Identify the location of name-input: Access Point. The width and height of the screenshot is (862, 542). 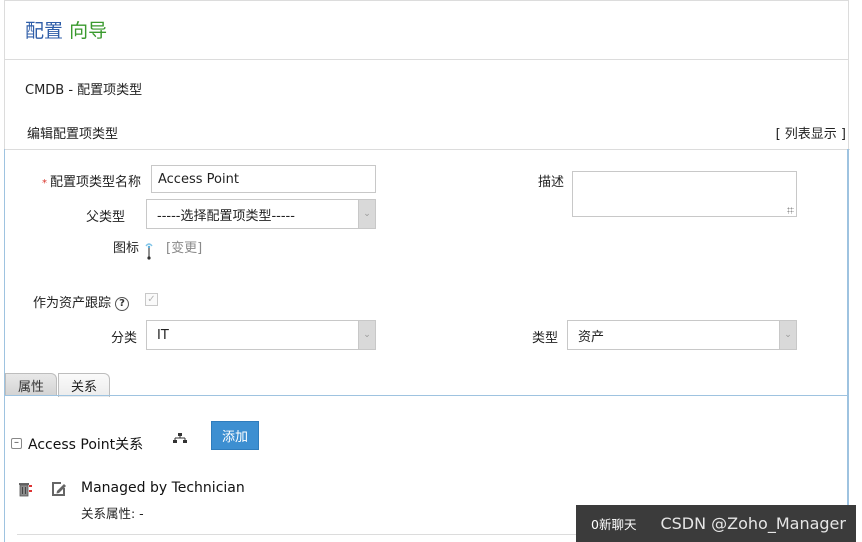
(263, 179).